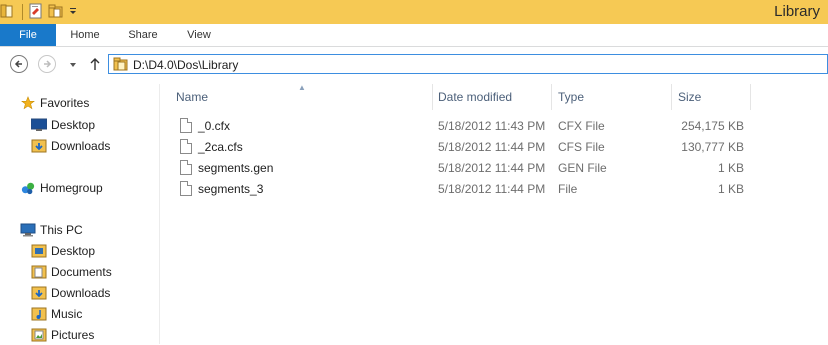 The height and width of the screenshot is (345, 828). What do you see at coordinates (143, 35) in the screenshot?
I see `tab-share: Share` at bounding box center [143, 35].